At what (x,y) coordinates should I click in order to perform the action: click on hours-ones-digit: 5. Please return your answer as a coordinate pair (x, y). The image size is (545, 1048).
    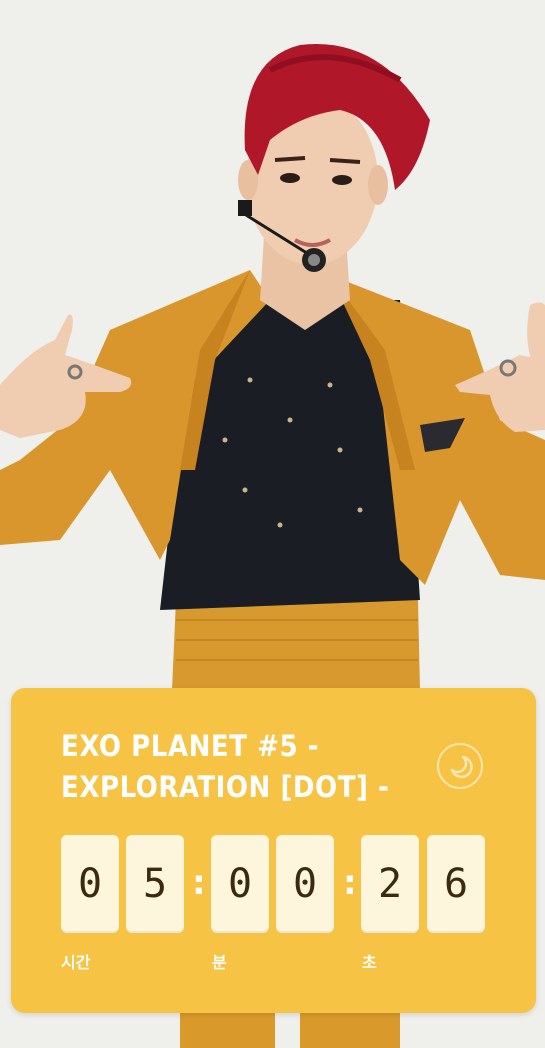
    Looking at the image, I should click on (155, 884).